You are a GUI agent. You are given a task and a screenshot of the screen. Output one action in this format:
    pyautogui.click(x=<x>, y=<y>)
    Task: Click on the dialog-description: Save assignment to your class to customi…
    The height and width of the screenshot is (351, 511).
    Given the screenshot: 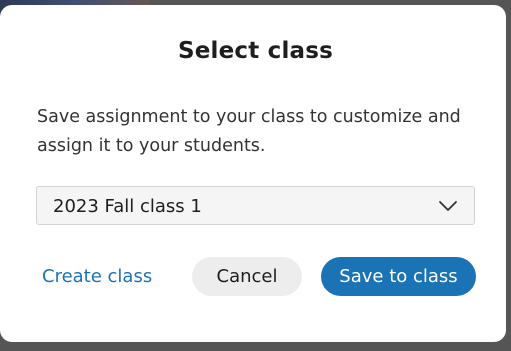 What is the action you would take?
    pyautogui.click(x=249, y=131)
    